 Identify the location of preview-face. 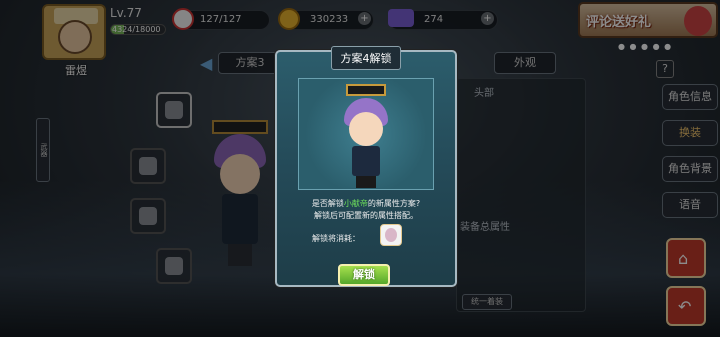
(366, 129).